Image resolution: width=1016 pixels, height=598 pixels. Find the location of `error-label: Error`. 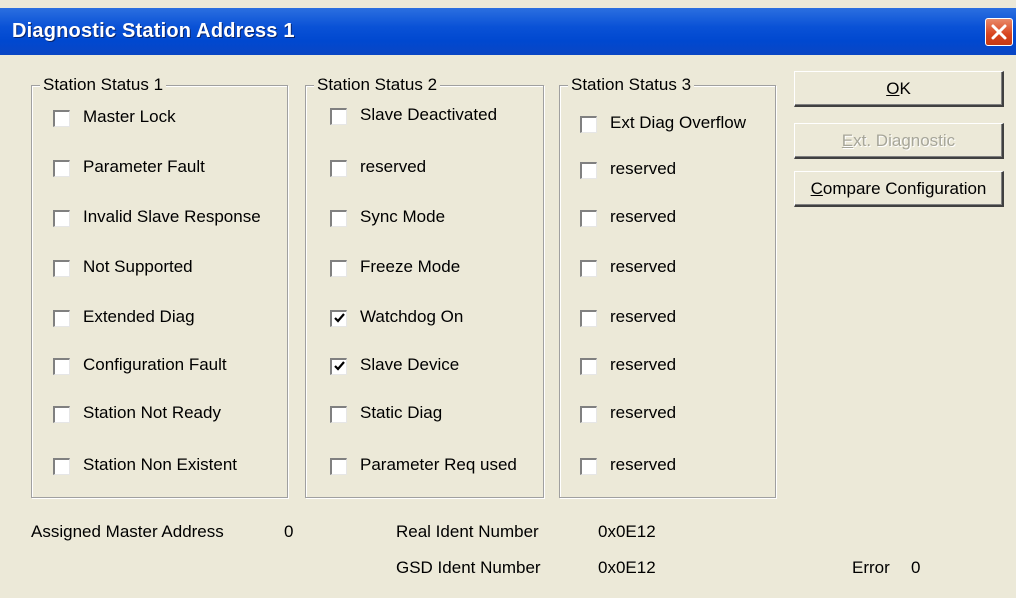

error-label: Error is located at coordinates (871, 567).